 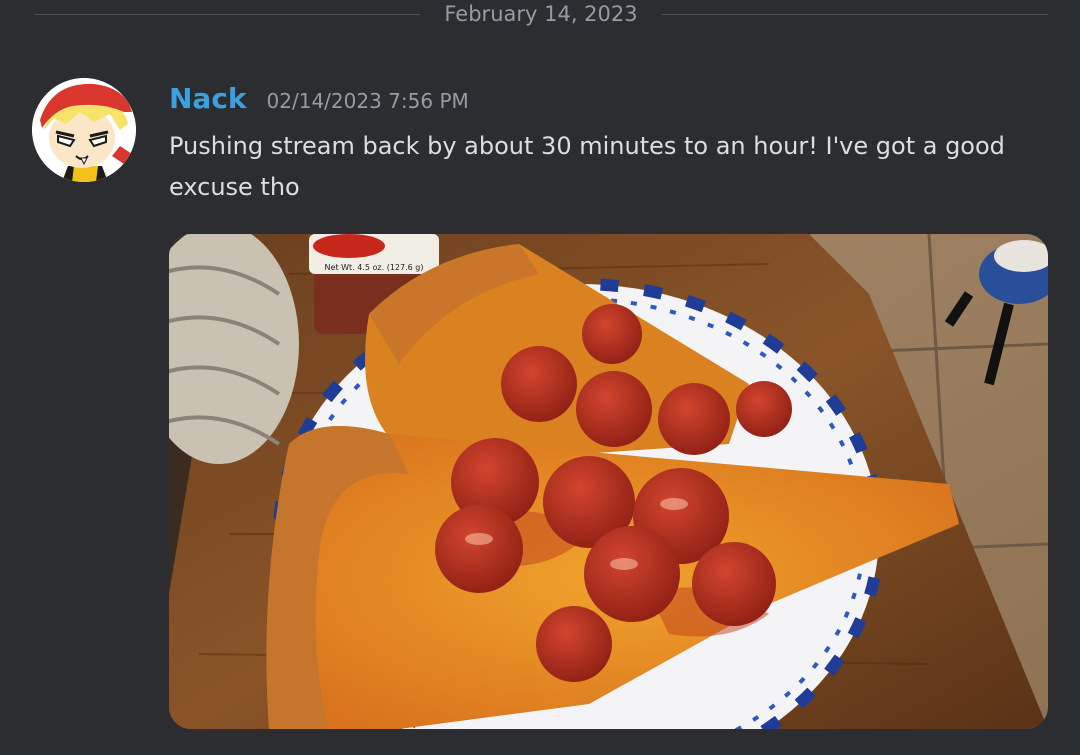 I want to click on divider-date: February 14, 2023, so click(x=541, y=14).